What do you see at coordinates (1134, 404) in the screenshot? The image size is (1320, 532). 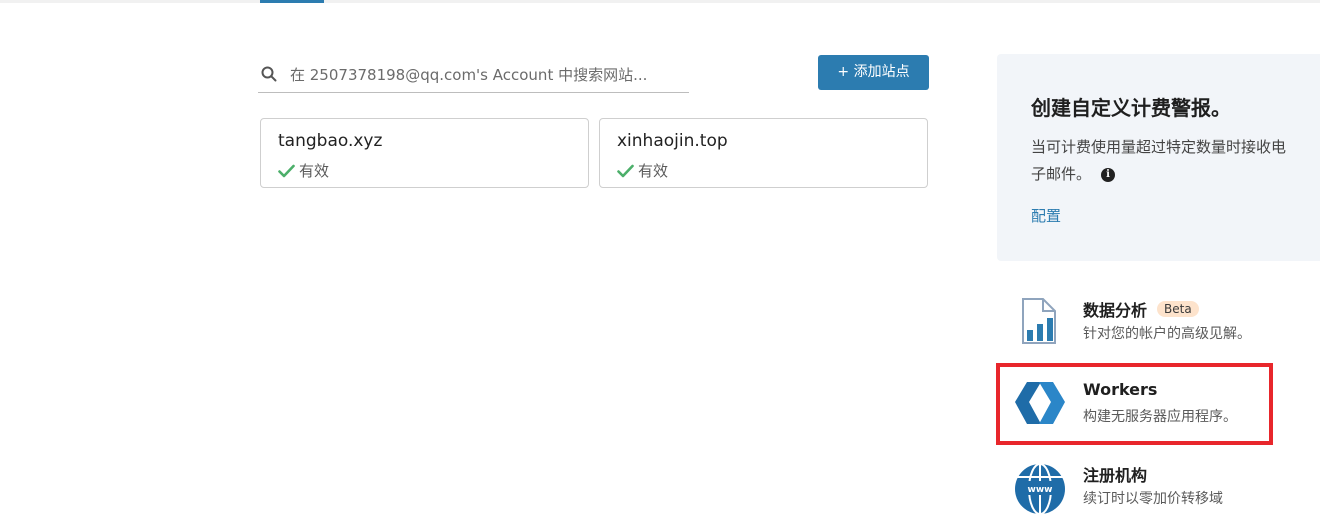 I see `highlight-box` at bounding box center [1134, 404].